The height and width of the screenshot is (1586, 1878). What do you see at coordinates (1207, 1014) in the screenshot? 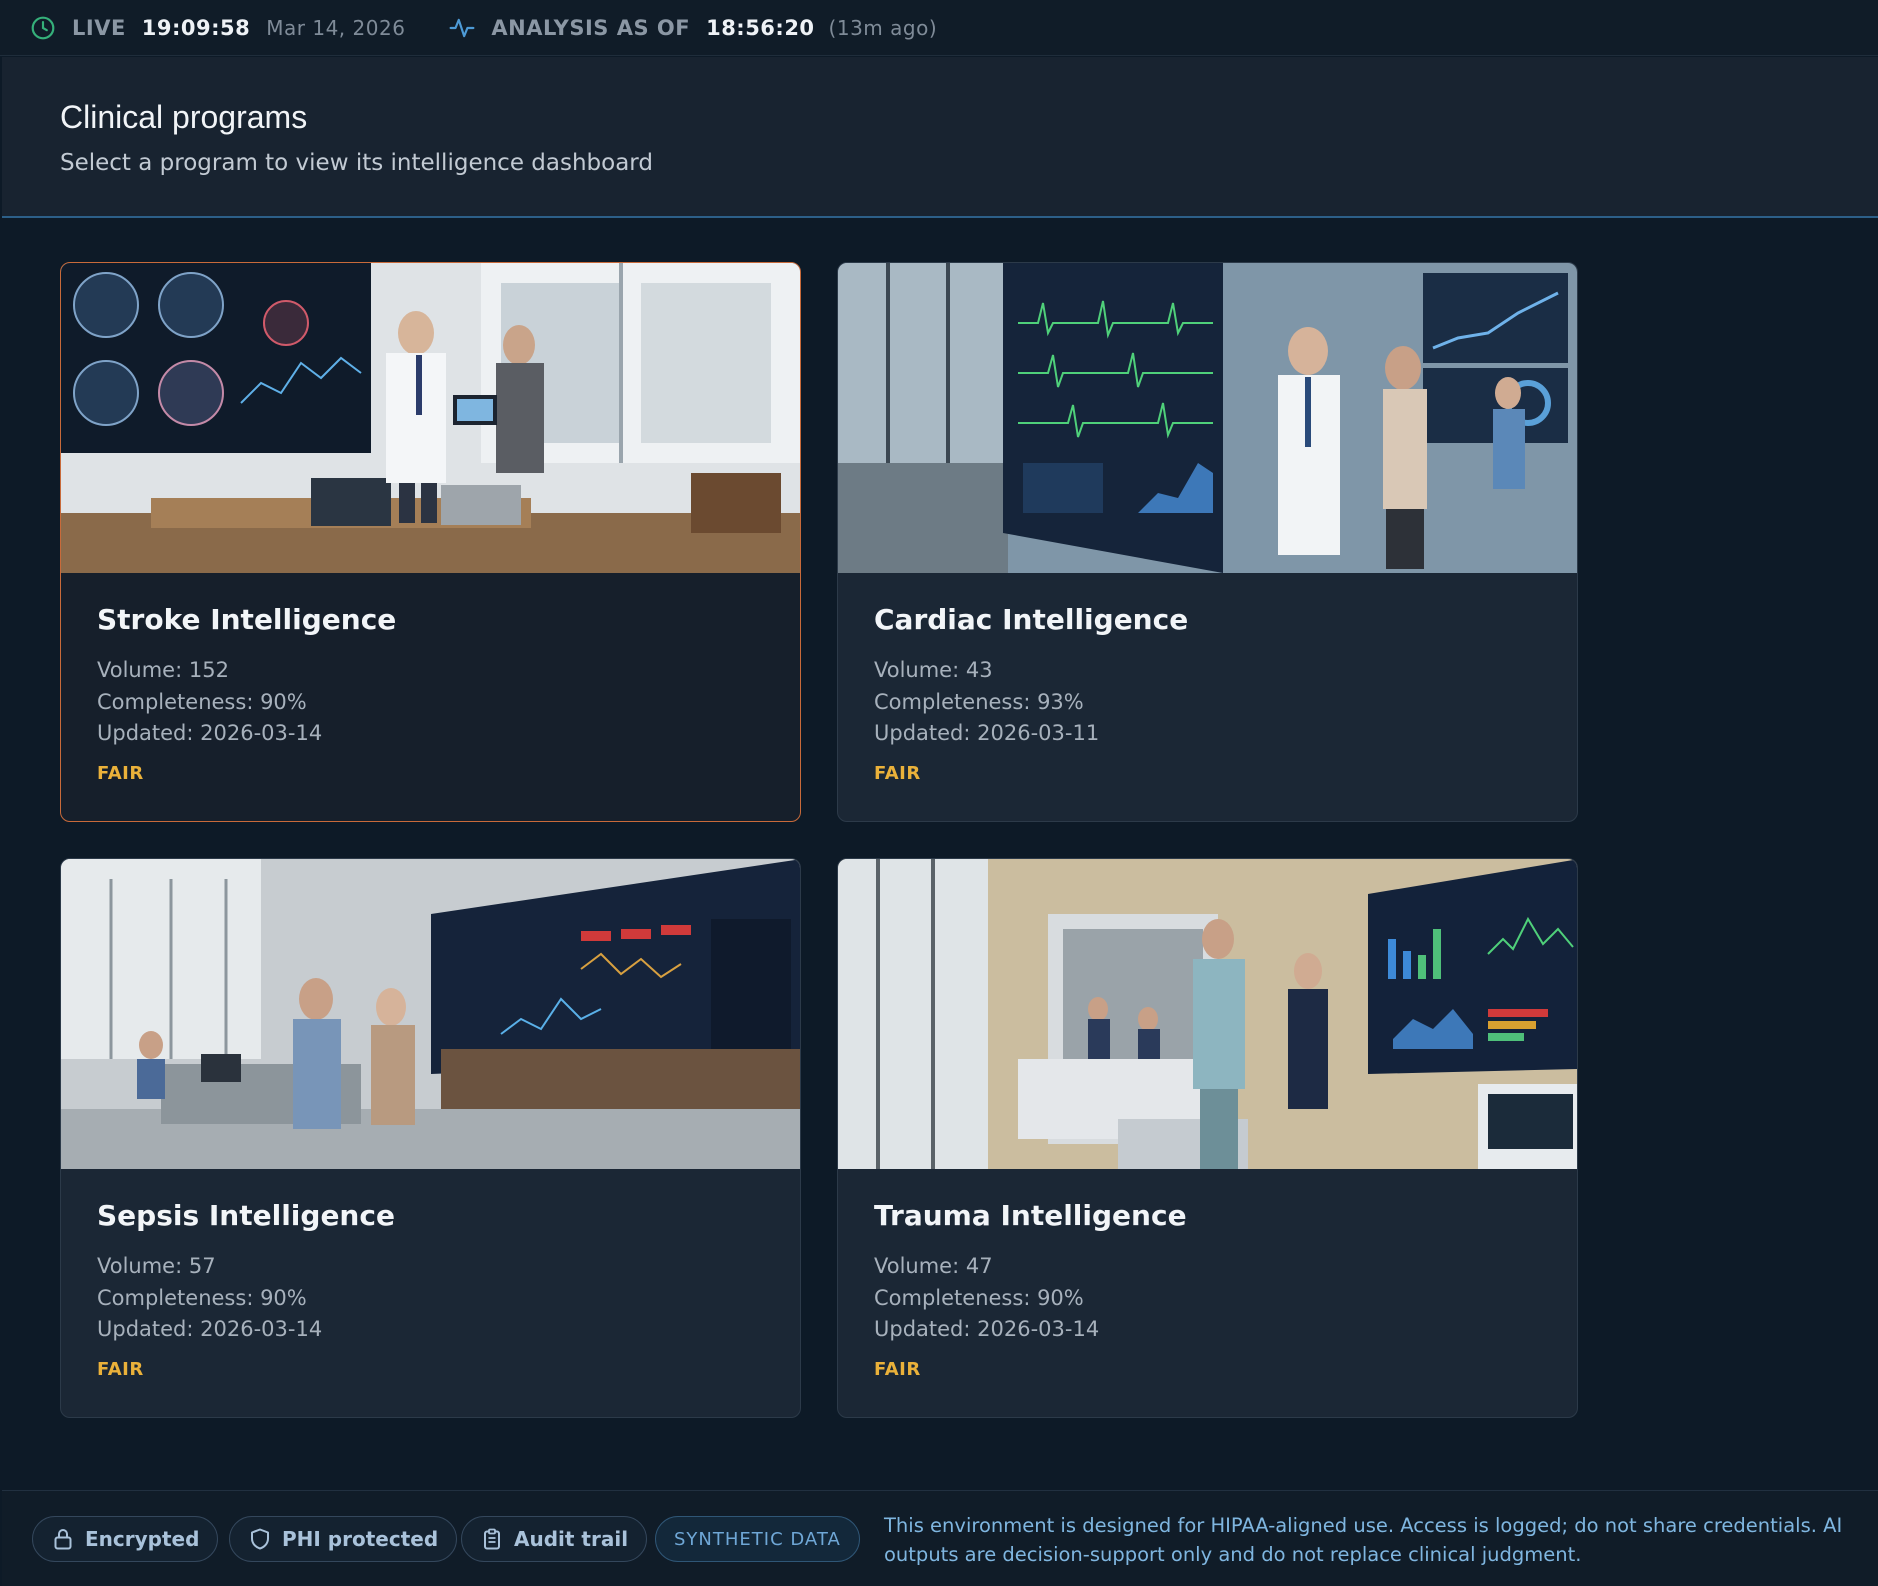
I see `trauma-team-photo` at bounding box center [1207, 1014].